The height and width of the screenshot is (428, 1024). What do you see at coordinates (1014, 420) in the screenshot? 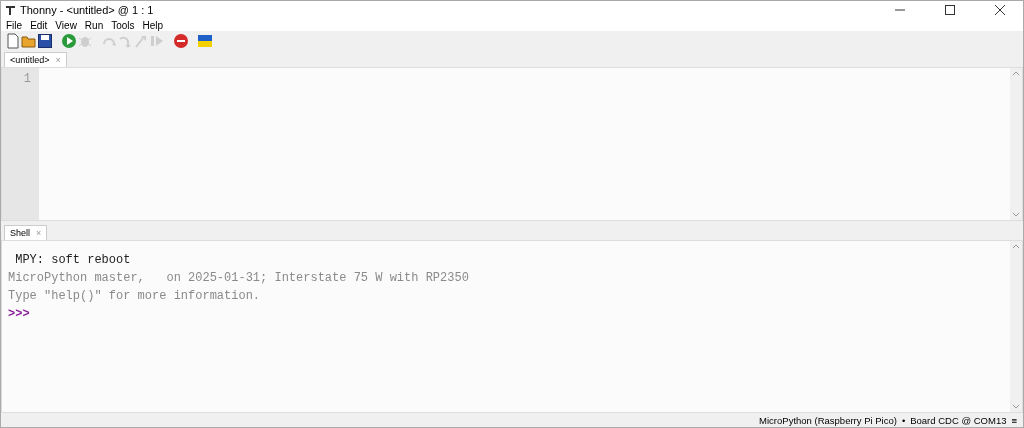
I see `status-menu: ≡` at bounding box center [1014, 420].